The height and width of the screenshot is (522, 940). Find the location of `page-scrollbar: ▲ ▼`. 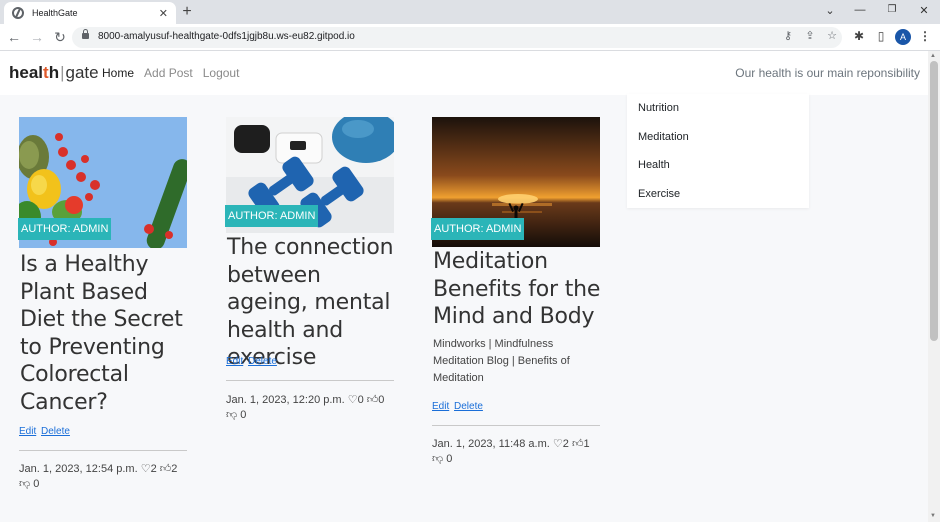

page-scrollbar: ▲ ▼ is located at coordinates (934, 286).